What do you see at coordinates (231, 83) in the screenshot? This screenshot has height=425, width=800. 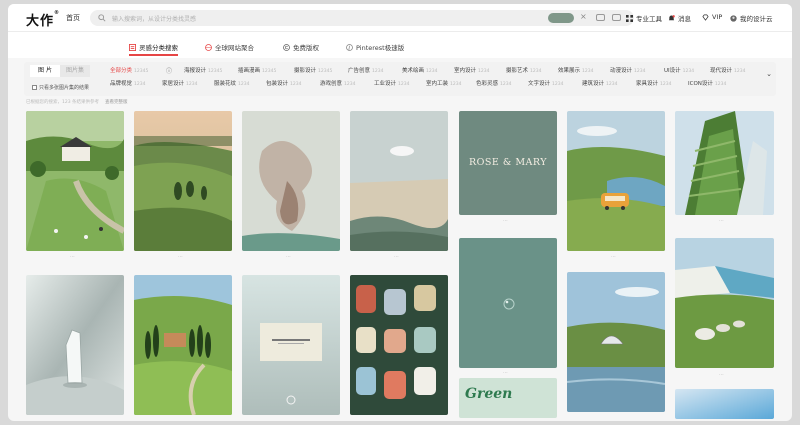 I see `tag-pattern: 服装花纹 1234` at bounding box center [231, 83].